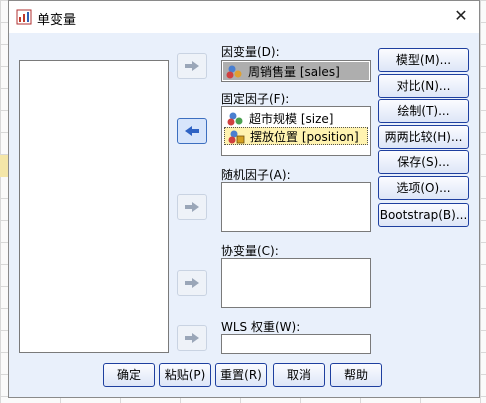  Describe the element at coordinates (241, 375) in the screenshot. I see `reset-button: 重置(R)` at that location.